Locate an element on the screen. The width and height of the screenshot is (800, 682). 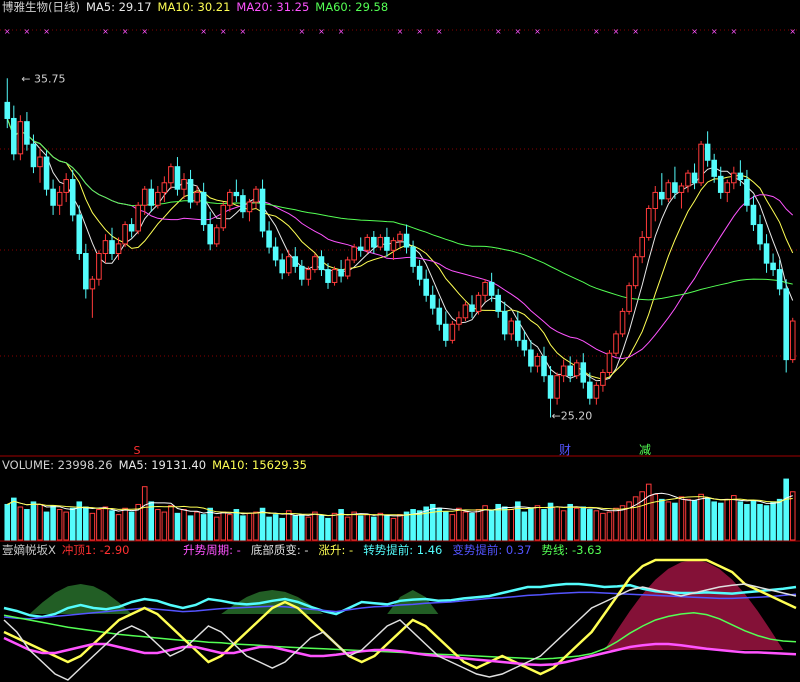
volume-bars is located at coordinates (400, 509).